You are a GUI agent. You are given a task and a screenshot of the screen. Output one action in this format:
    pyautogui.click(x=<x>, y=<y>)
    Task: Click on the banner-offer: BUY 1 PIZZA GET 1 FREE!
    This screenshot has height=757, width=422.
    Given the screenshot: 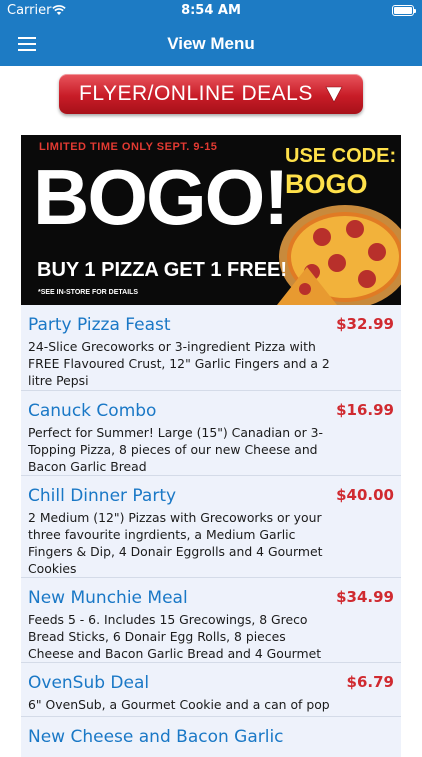 What is the action you would take?
    pyautogui.click(x=162, y=270)
    